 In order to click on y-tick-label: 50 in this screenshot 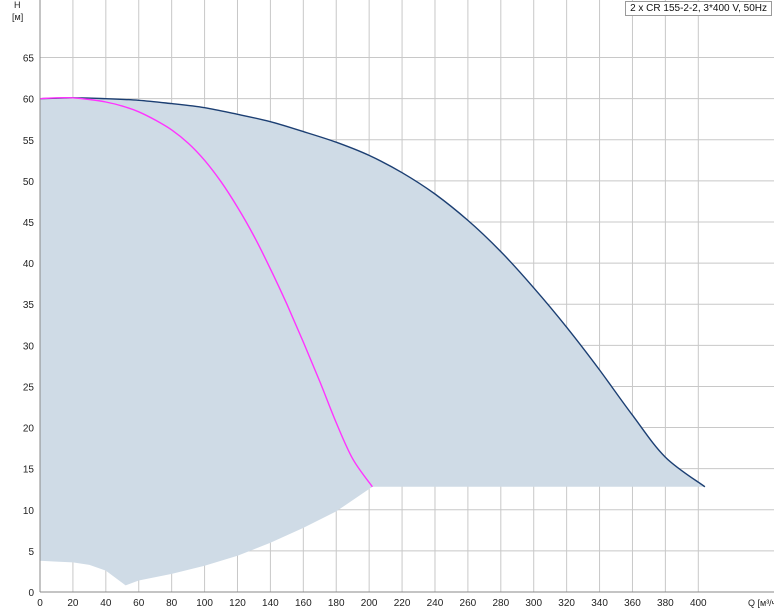, I will do `click(29, 182)`.